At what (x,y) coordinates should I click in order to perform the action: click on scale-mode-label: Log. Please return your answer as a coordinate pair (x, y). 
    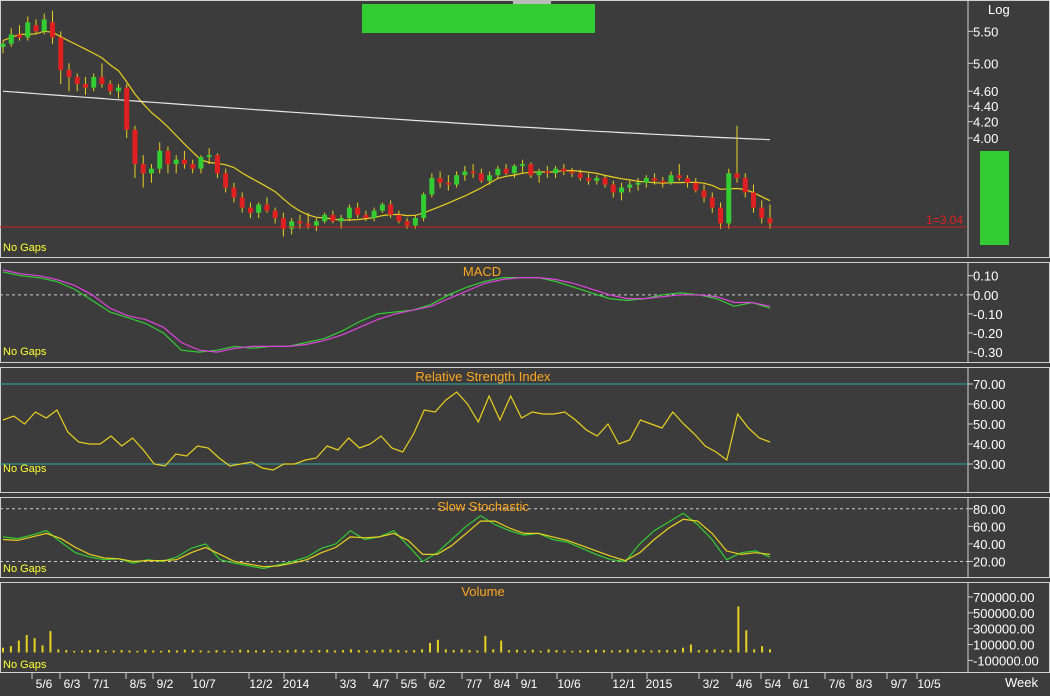
    Looking at the image, I should click on (999, 9).